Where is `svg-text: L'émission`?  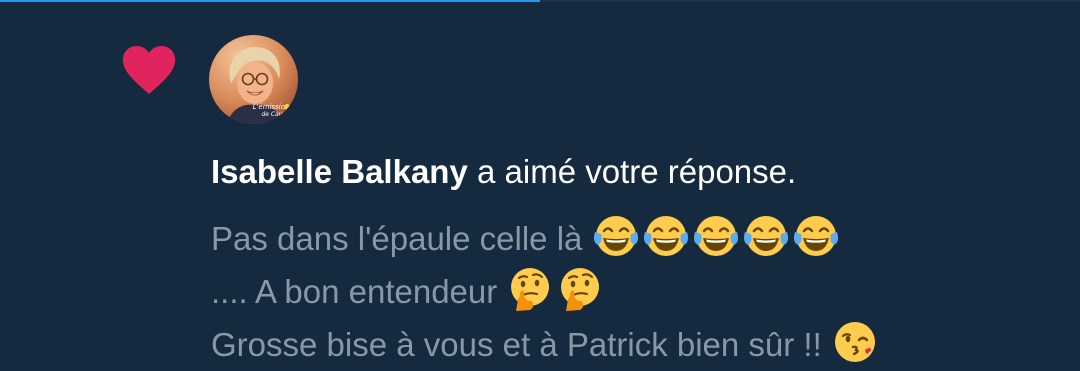
svg-text: L'émission is located at coordinates (271, 107).